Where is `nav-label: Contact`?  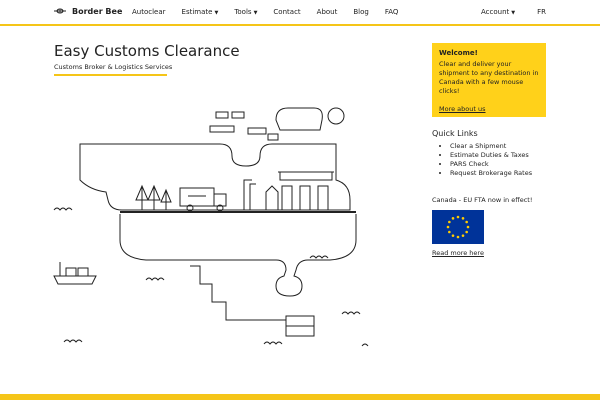
nav-label: Contact is located at coordinates (287, 12).